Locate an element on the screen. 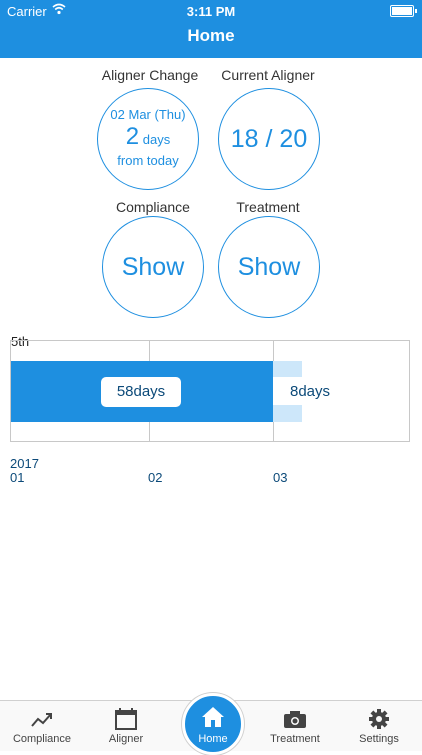 The image size is (422, 755). tab-aligner-label: Aligner is located at coordinates (126, 739).